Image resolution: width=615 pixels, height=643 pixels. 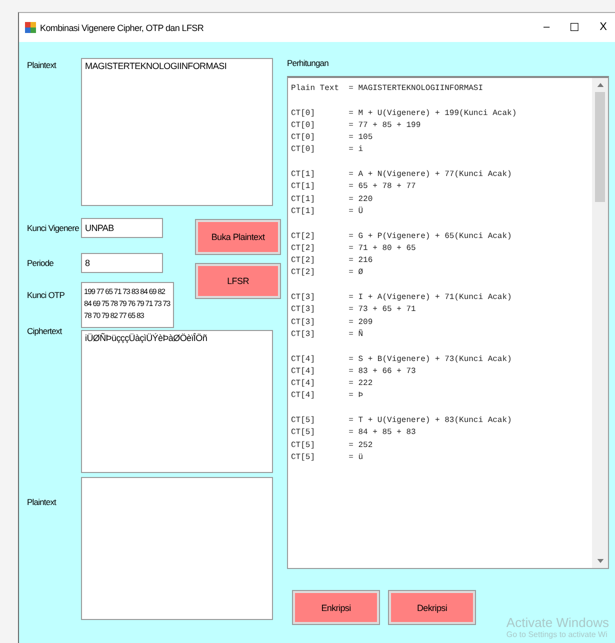 What do you see at coordinates (308, 63) in the screenshot?
I see `calculation-label: Perhitungan` at bounding box center [308, 63].